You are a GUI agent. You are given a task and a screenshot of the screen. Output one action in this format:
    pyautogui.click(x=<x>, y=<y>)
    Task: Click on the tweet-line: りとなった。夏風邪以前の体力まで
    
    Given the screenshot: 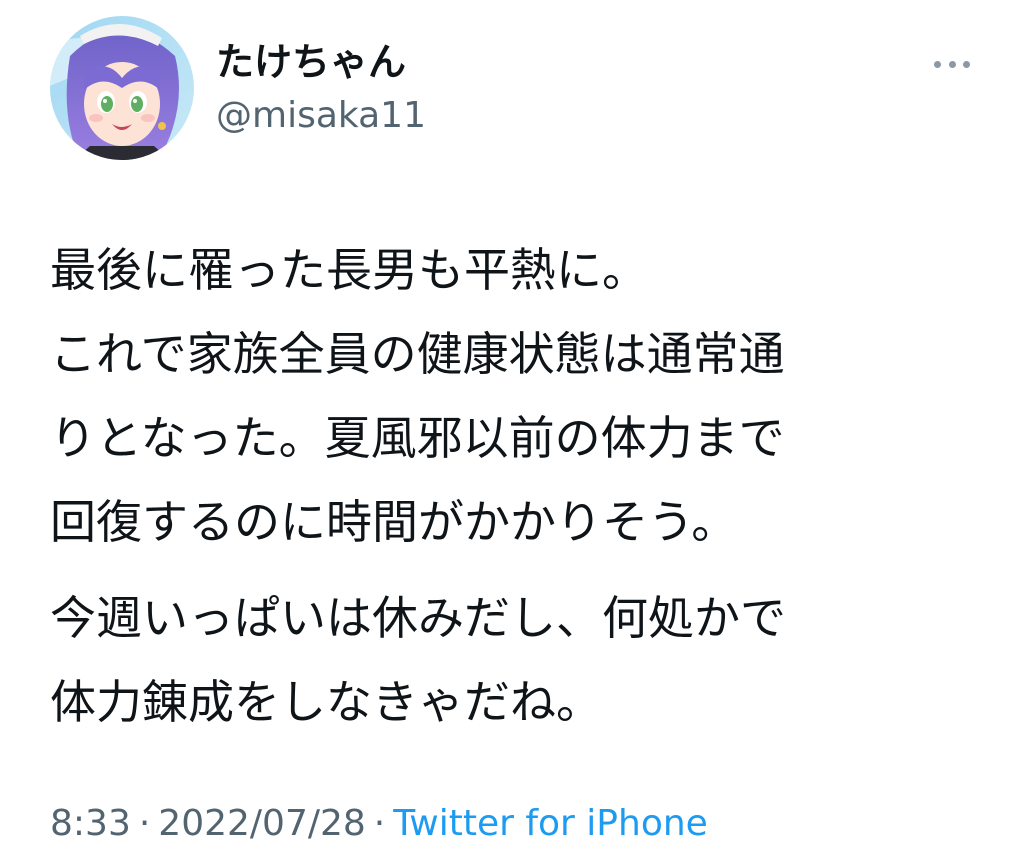 What is the action you would take?
    pyautogui.click(x=417, y=438)
    